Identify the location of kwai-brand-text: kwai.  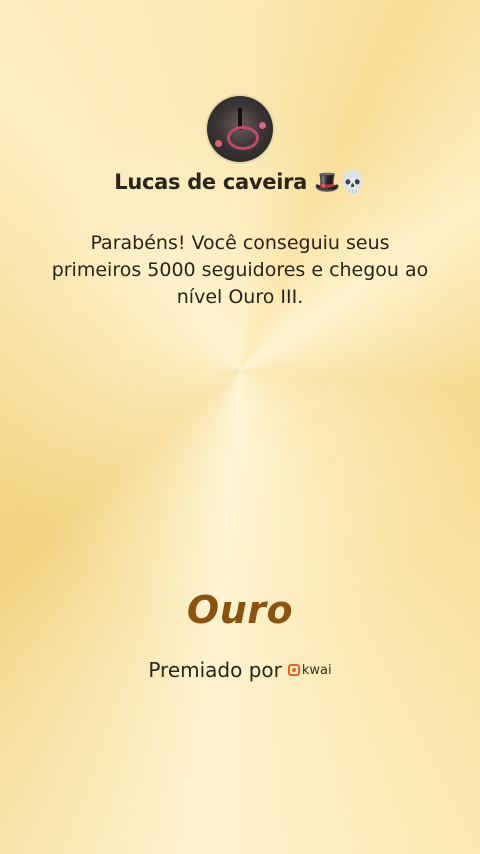
(316, 670).